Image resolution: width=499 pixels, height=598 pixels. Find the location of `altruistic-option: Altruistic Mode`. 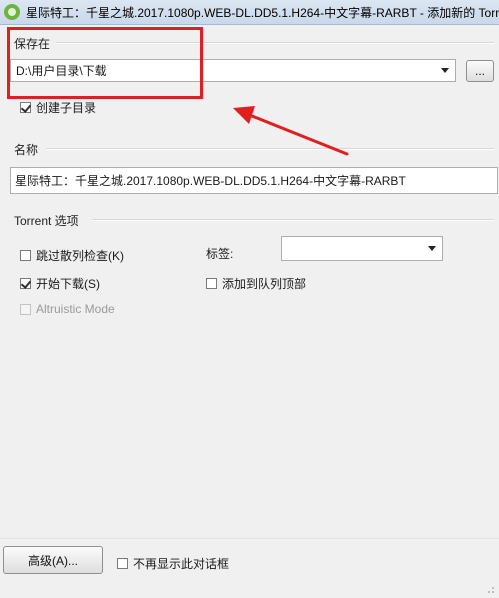

altruistic-option: Altruistic Mode is located at coordinates (67, 309).